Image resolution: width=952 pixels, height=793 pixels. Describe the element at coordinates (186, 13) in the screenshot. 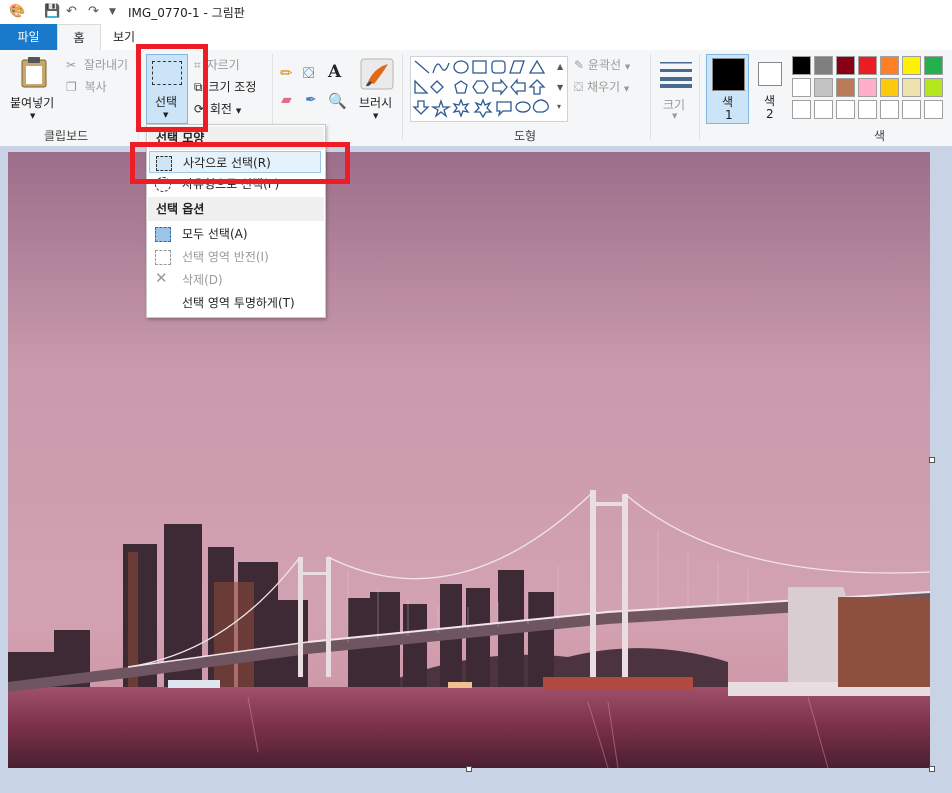

I see `window-title: IMG_0770-1 - 그림판` at that location.